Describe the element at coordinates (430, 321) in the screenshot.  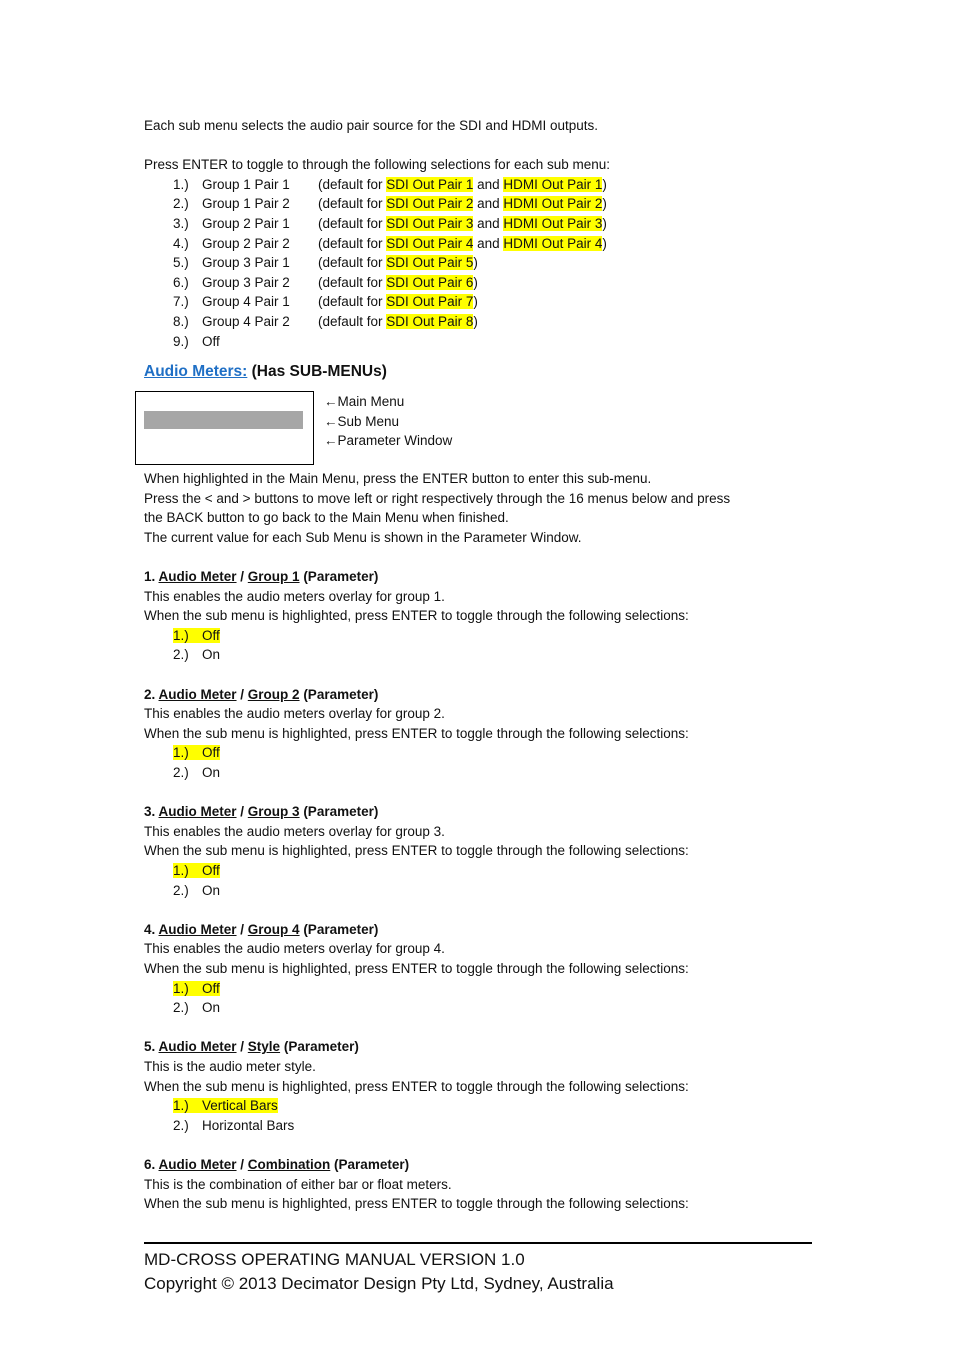
I see `sdi-out-highlight: SDI Out Pair 8` at that location.